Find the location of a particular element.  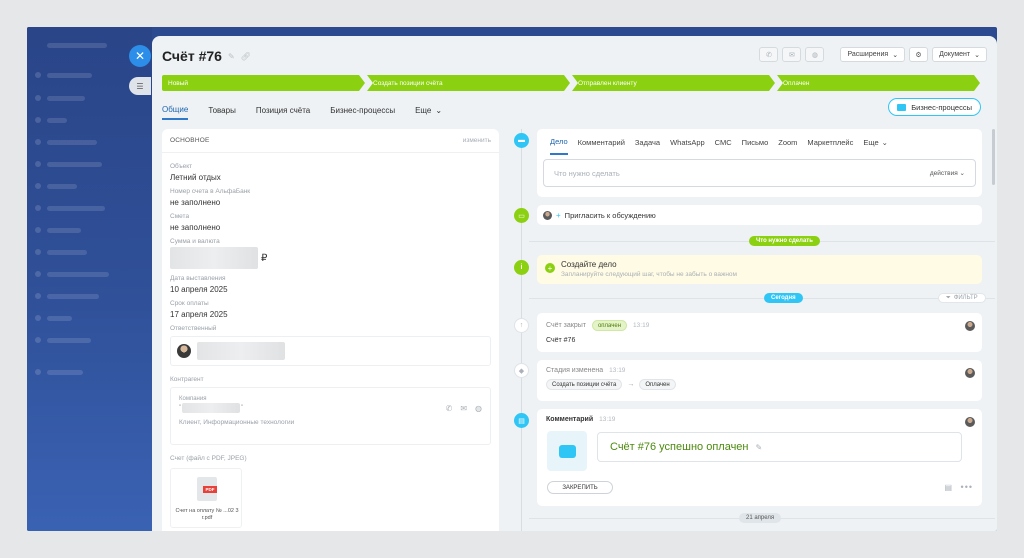

section-title: ОСНОВНОЕ is located at coordinates (190, 140).